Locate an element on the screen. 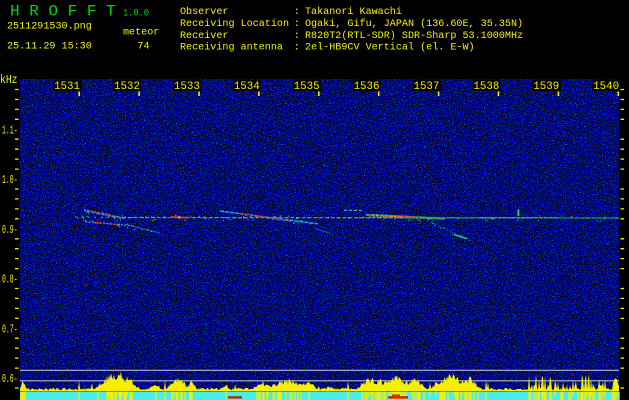 This screenshot has height=400, width=629. svg-text: 25.11.29 15:30 is located at coordinates (49, 46).